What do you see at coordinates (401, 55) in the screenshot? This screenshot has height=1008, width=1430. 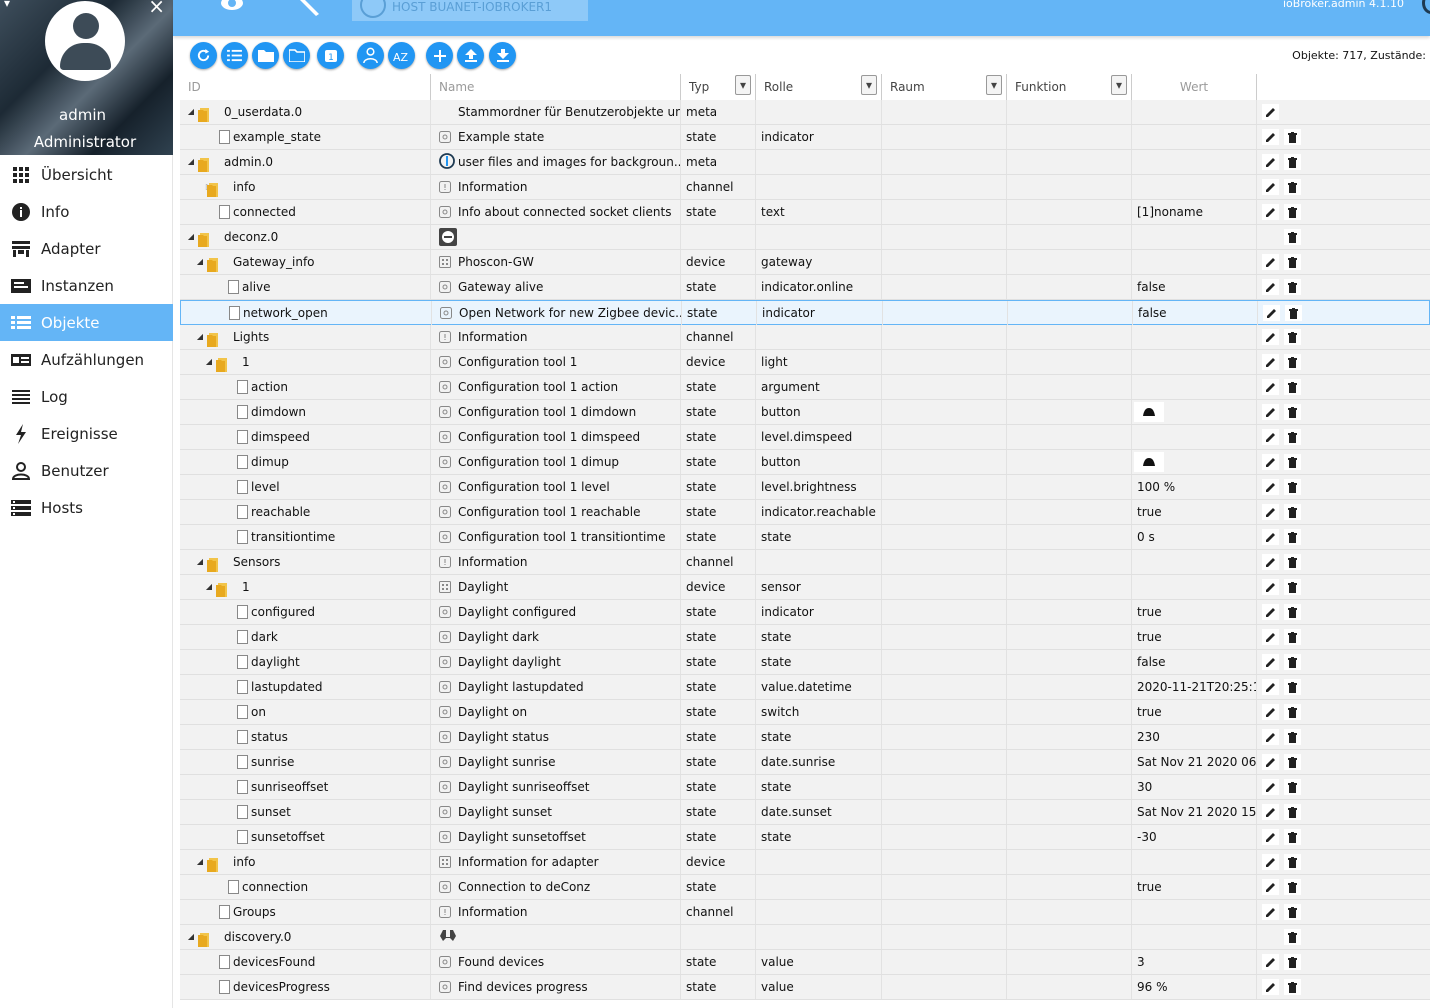 I see `sort-az-button: AZ` at bounding box center [401, 55].